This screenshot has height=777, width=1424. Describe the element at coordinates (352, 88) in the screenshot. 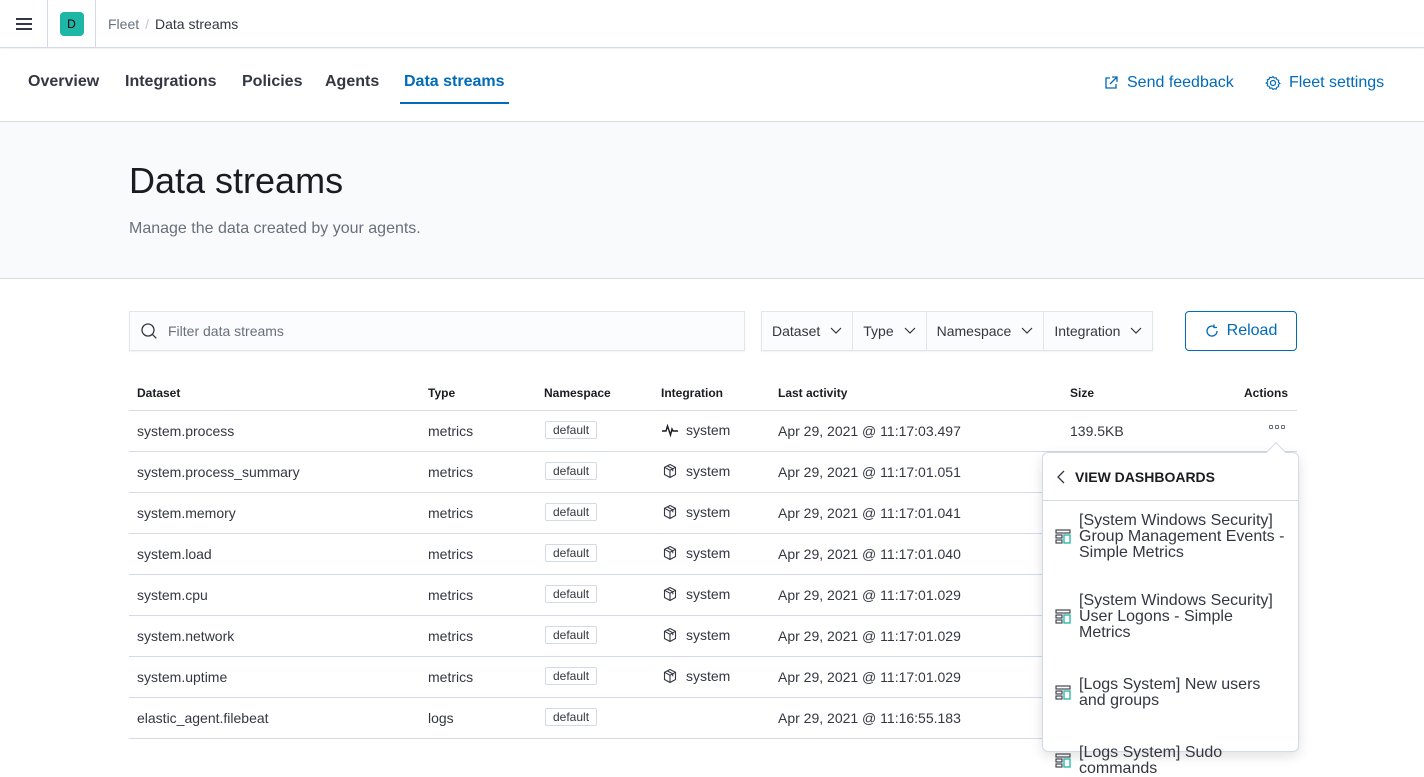

I see `tab-agents: Agents` at that location.